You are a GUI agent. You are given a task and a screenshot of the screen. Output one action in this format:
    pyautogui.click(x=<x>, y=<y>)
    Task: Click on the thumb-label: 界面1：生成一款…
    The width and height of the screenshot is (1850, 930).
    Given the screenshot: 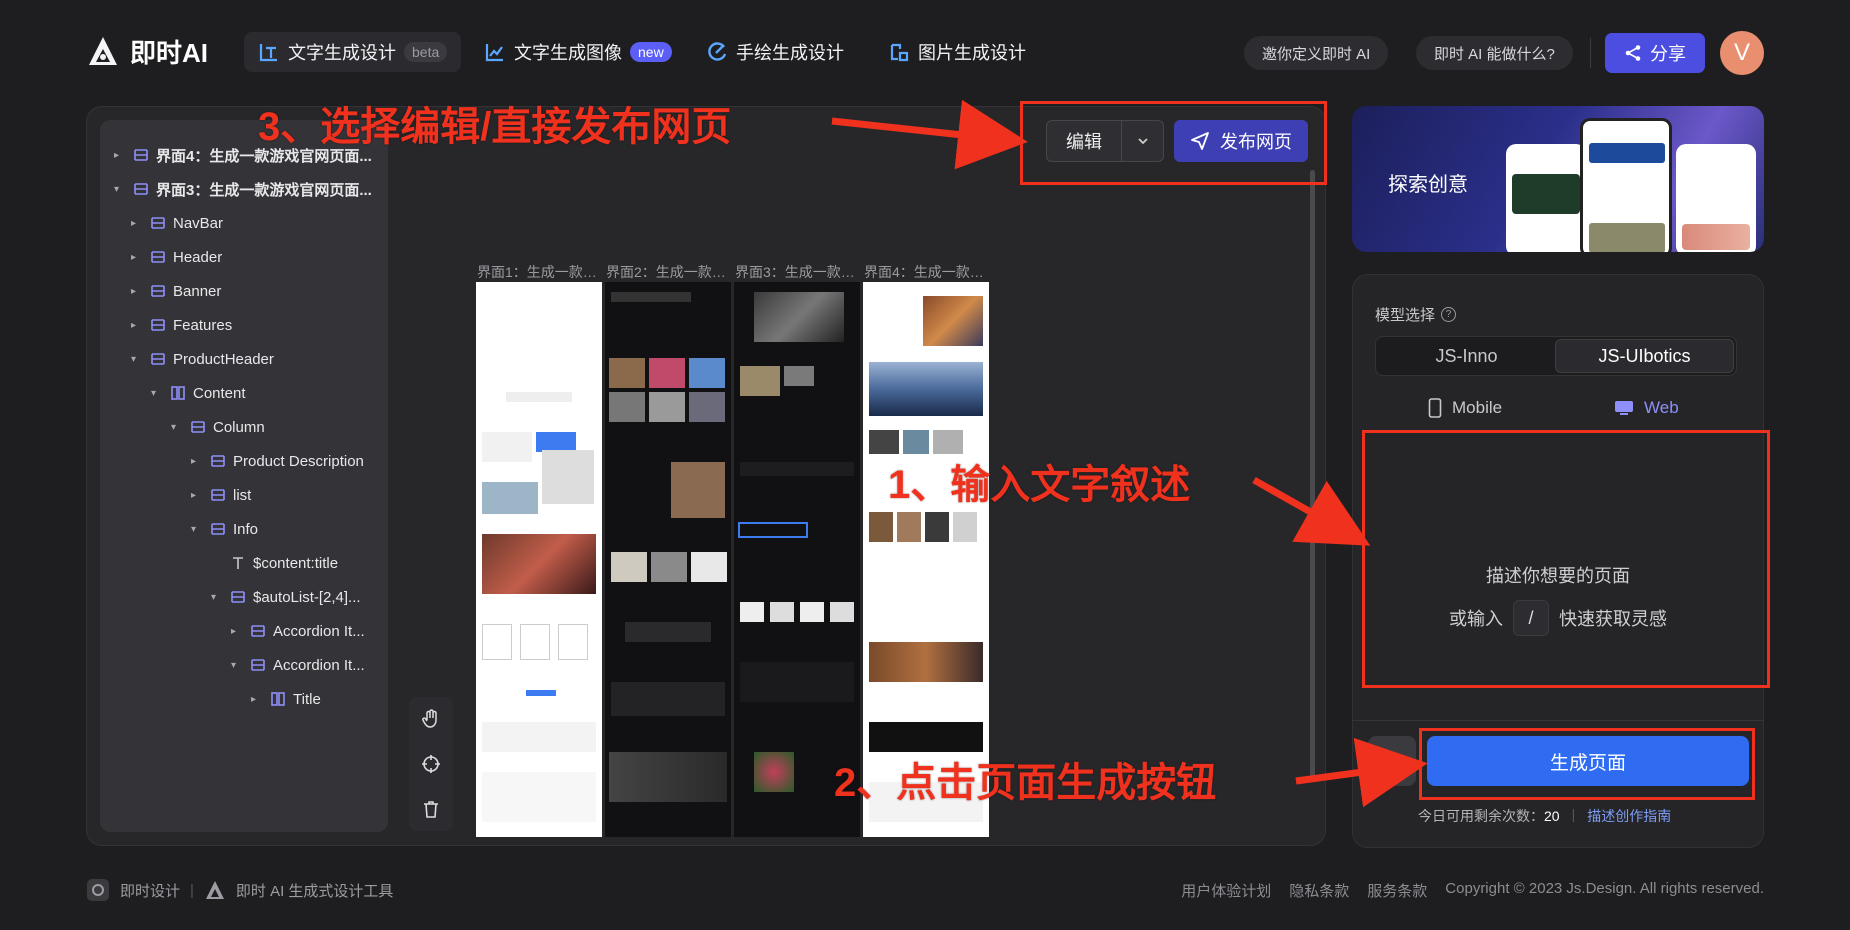 What is the action you would take?
    pyautogui.click(x=537, y=272)
    